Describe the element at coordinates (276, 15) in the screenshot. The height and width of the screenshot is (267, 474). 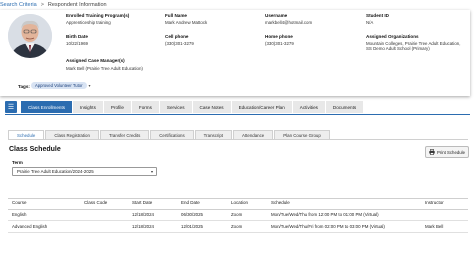
I see `username-label: Username` at that location.